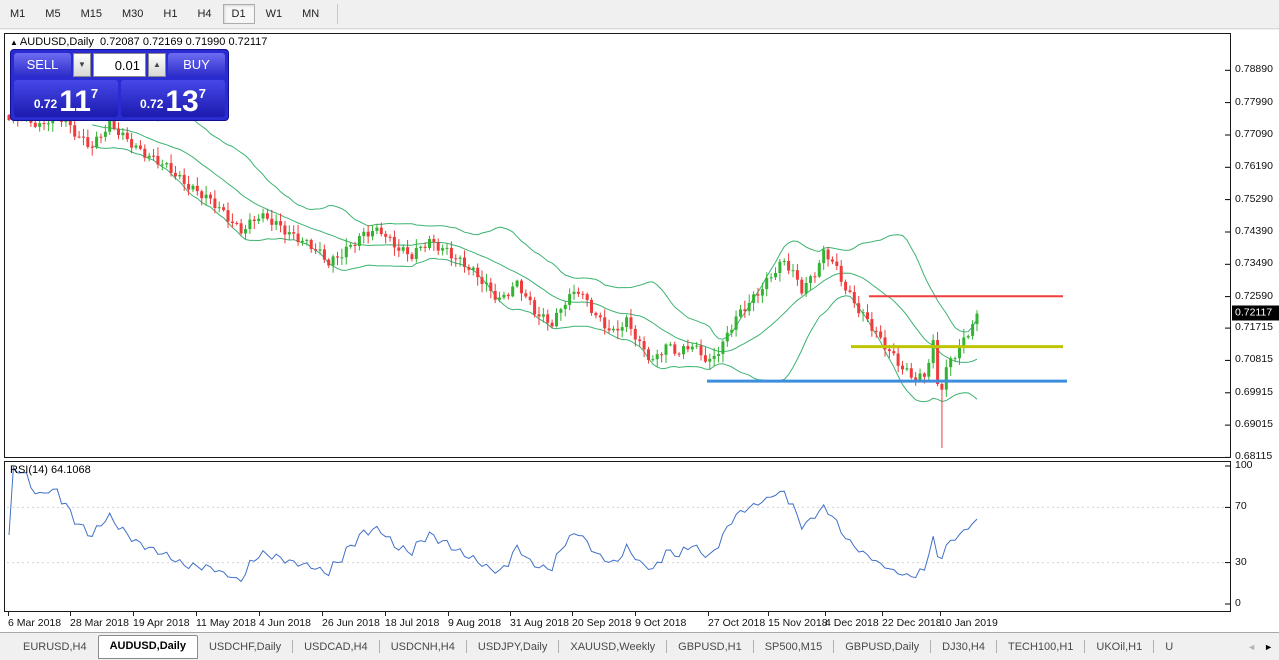 This screenshot has width=1279, height=660. Describe the element at coordinates (1254, 263) in the screenshot. I see `price-axis-label: 0.73490` at that location.